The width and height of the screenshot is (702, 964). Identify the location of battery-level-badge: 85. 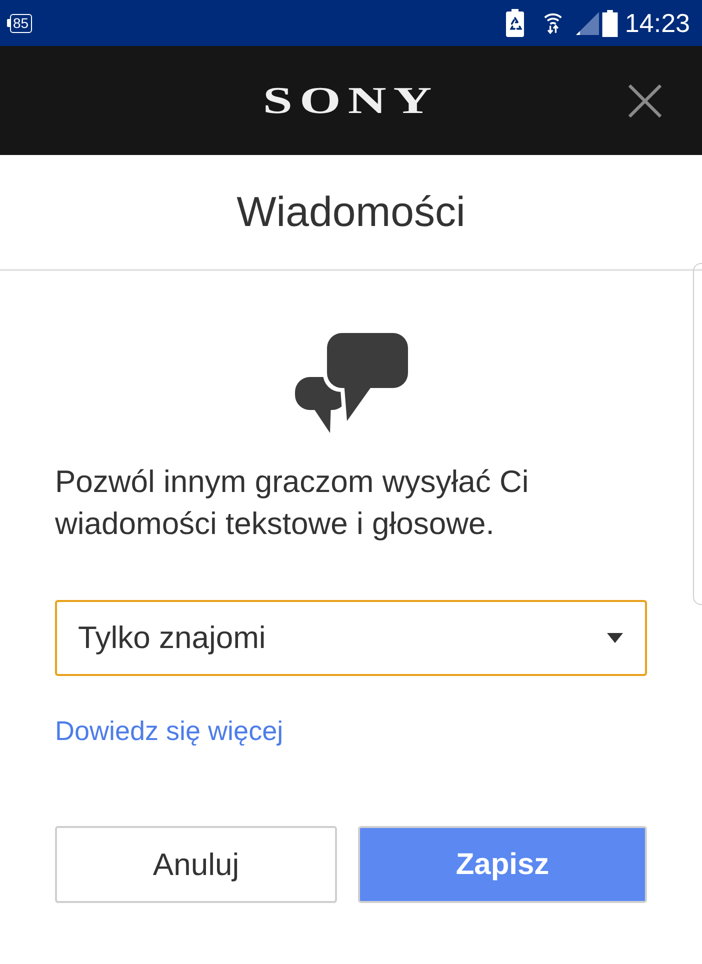
(21, 23).